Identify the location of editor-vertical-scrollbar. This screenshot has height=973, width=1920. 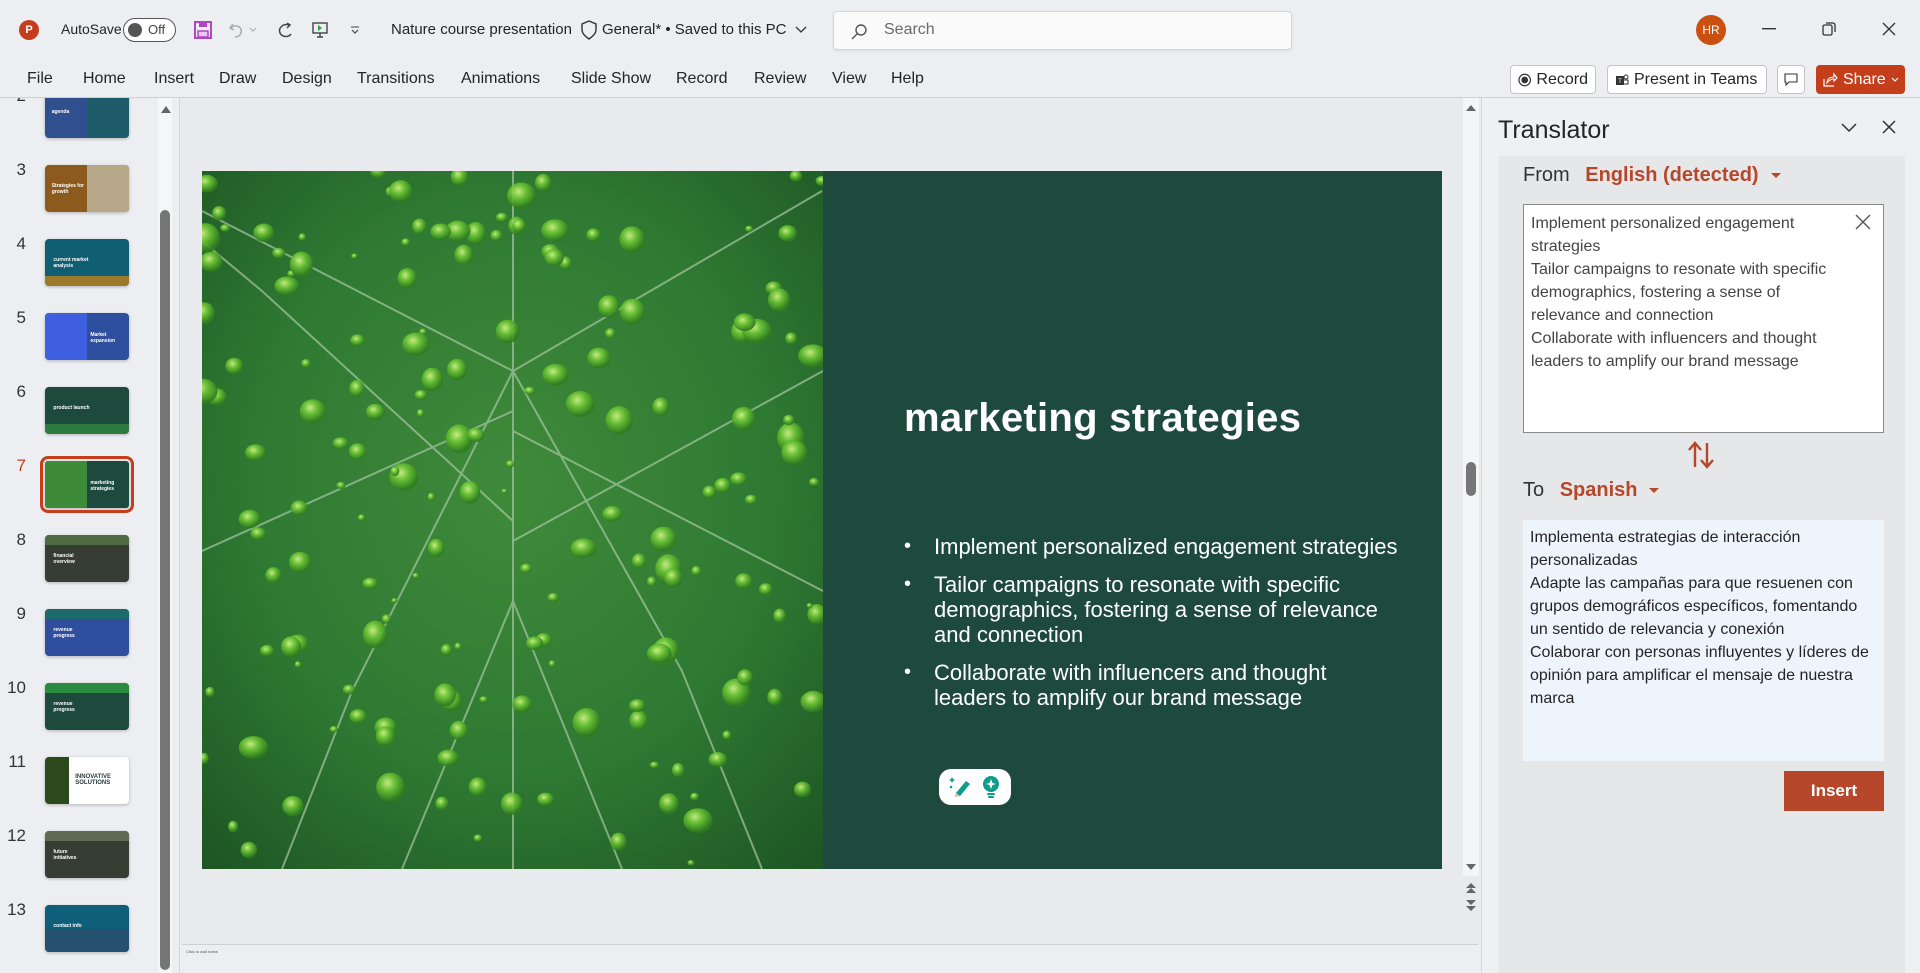
(1471, 487).